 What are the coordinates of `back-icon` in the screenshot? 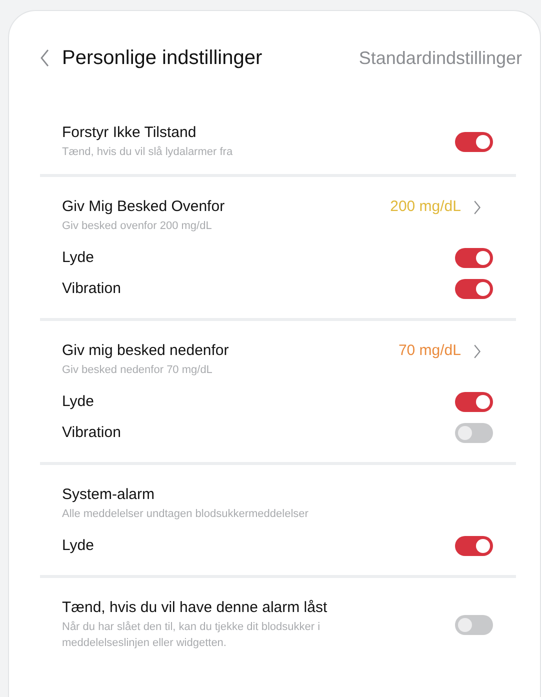 It's located at (45, 58).